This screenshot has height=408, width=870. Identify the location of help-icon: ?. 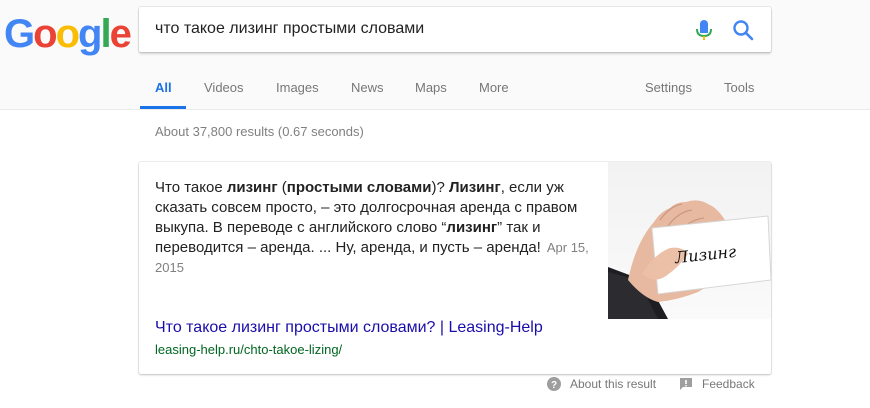
(554, 384).